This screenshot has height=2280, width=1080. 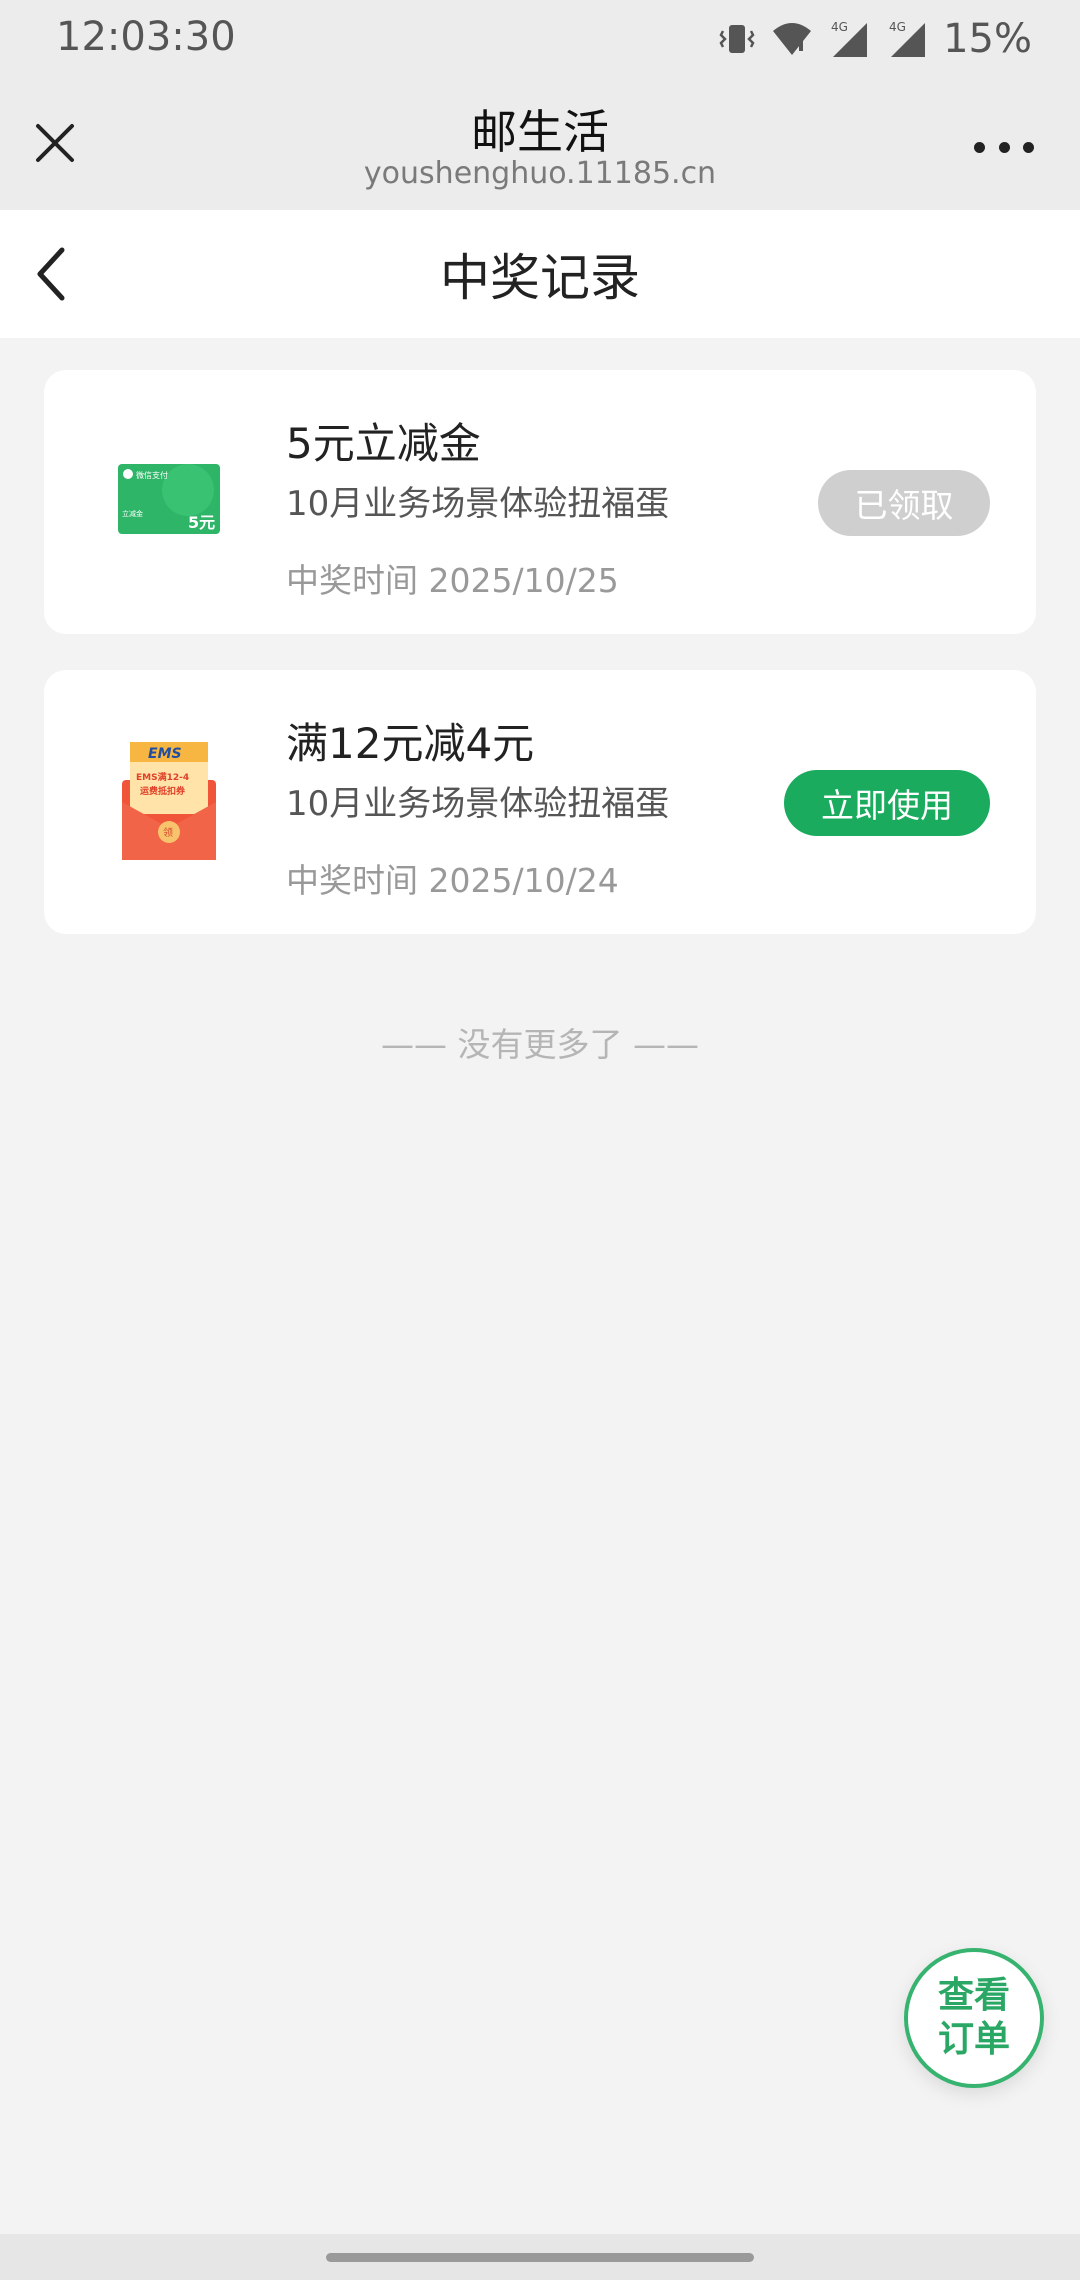 I want to click on miniprogram-header: 邮生活 youshenghuo.11185.cn, so click(x=540, y=145).